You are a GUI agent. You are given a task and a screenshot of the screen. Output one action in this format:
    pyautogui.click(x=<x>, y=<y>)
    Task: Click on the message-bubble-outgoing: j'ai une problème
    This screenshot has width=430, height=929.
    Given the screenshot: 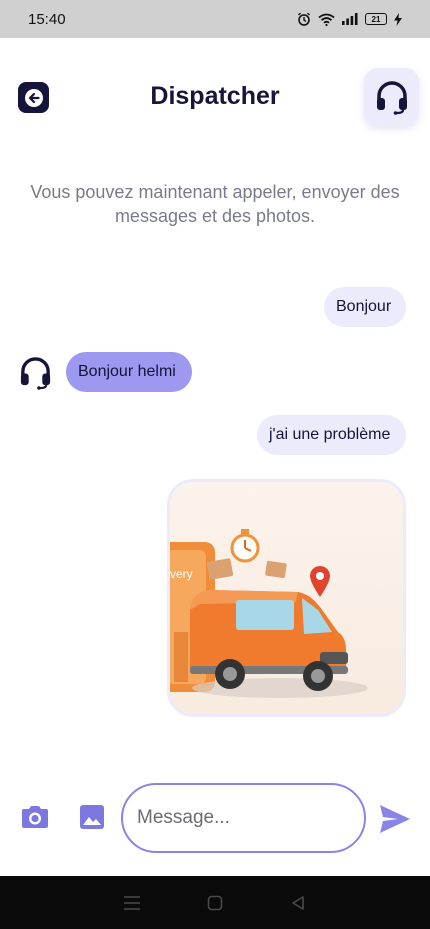 What is the action you would take?
    pyautogui.click(x=331, y=435)
    